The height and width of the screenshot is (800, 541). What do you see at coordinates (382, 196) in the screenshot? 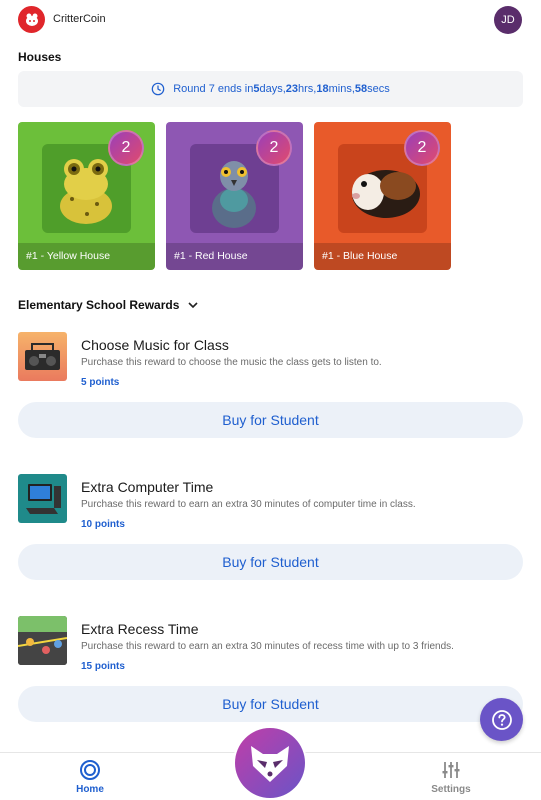
I see `house-card-blue: 2 #1 - Blue House` at bounding box center [382, 196].